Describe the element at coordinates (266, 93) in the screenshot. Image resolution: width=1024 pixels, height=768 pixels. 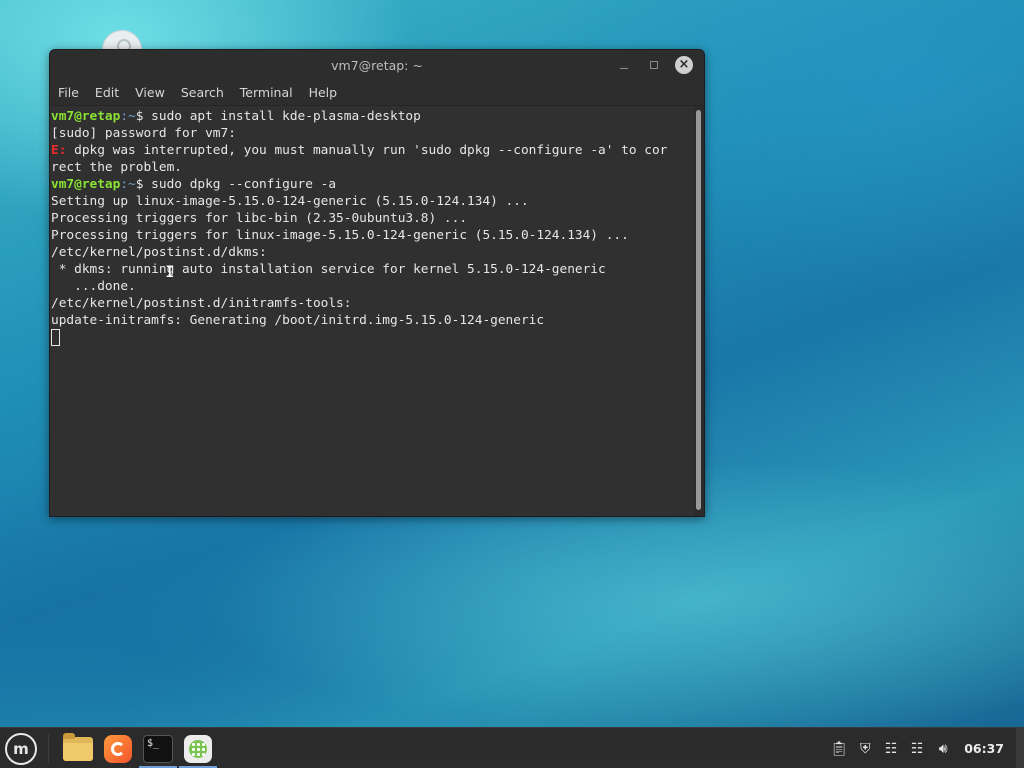
I see `menu-terminal: Terminal` at that location.